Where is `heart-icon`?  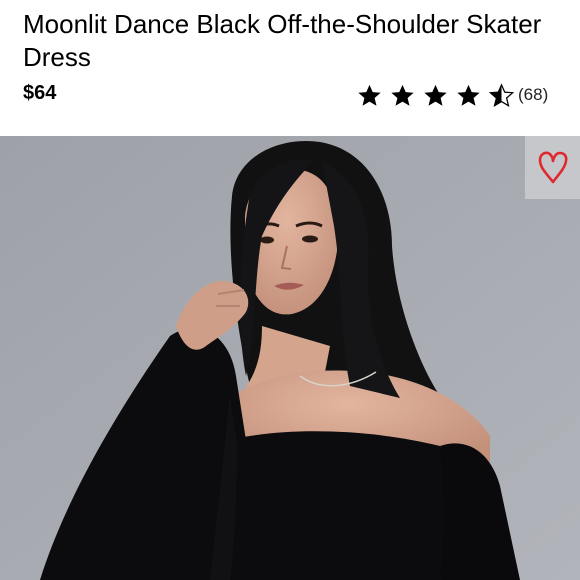 heart-icon is located at coordinates (552, 167).